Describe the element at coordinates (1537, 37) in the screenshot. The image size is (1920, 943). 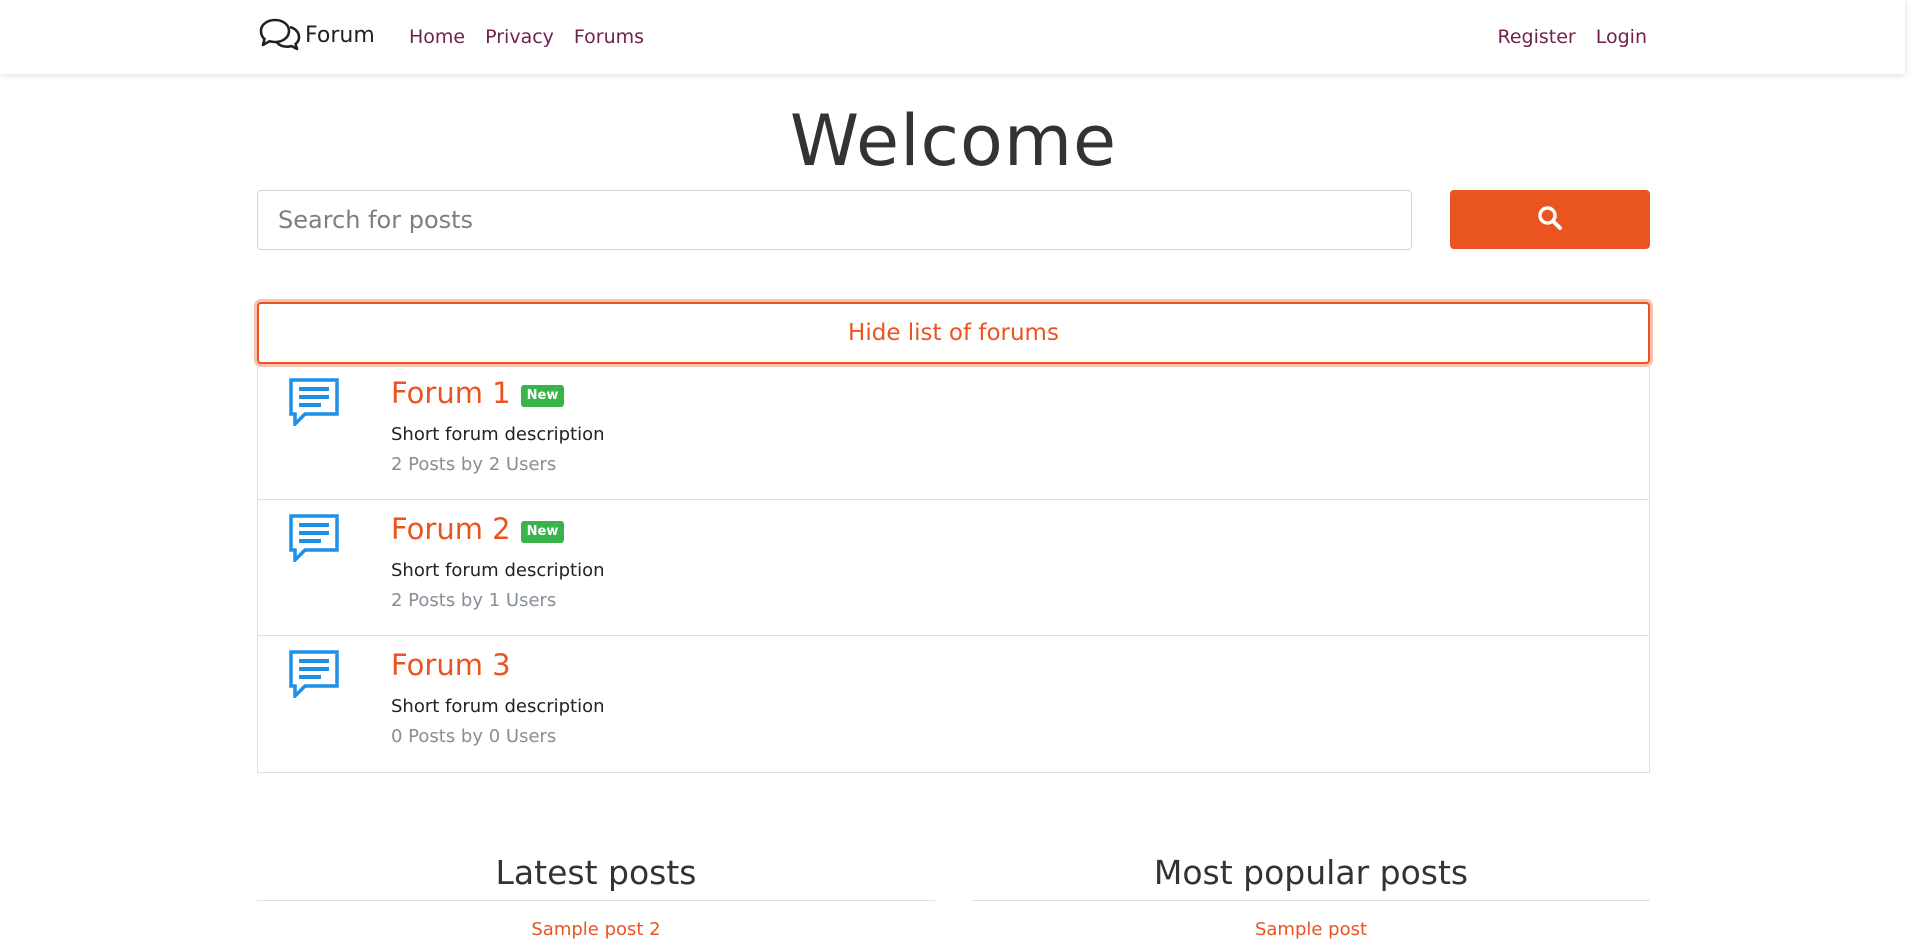
I see `register-link: Register` at that location.